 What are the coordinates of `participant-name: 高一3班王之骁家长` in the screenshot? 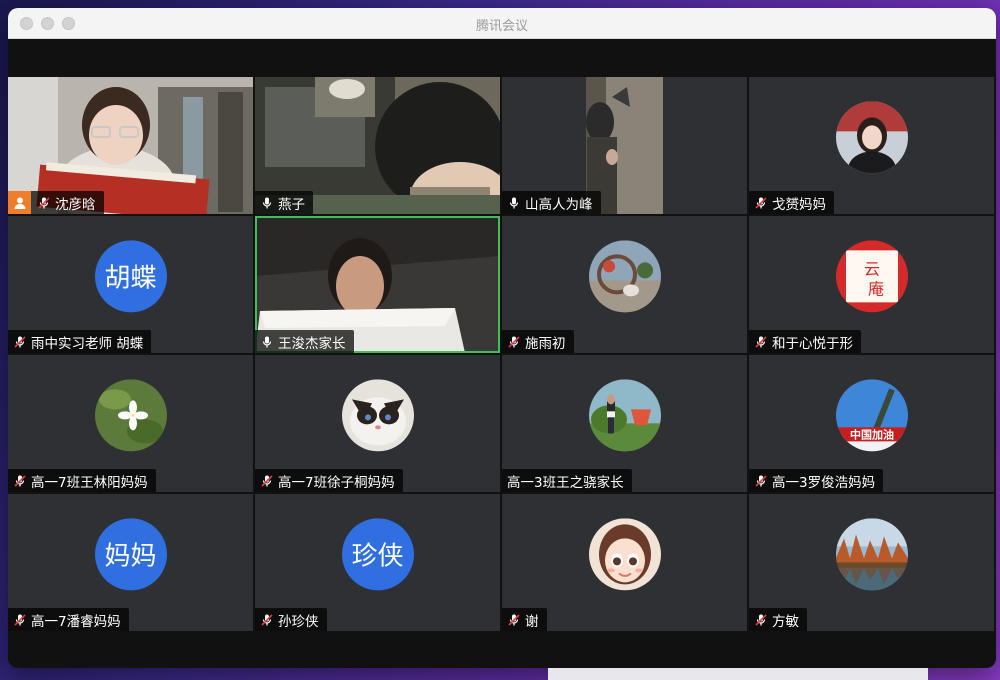 It's located at (565, 482).